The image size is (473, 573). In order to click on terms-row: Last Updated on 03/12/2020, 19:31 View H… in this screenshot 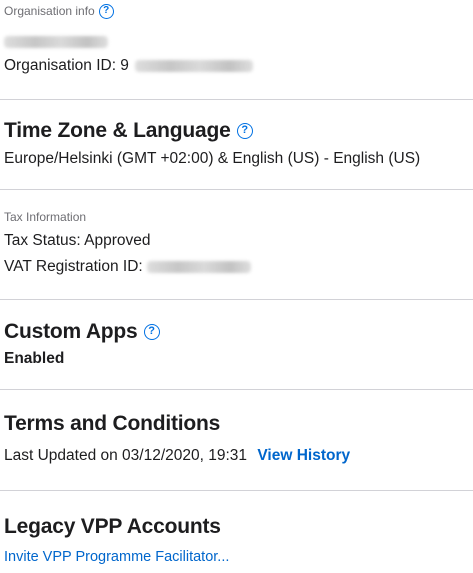, I will do `click(177, 456)`.